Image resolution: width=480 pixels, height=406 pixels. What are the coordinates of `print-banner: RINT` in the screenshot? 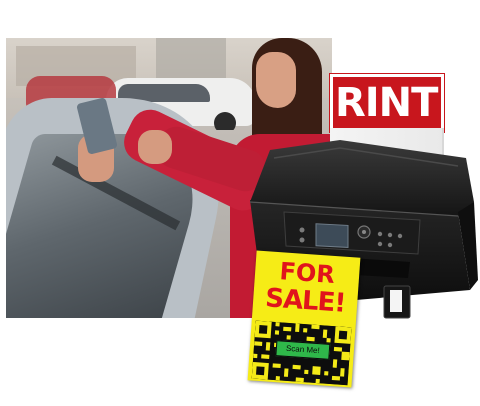 It's located at (387, 103).